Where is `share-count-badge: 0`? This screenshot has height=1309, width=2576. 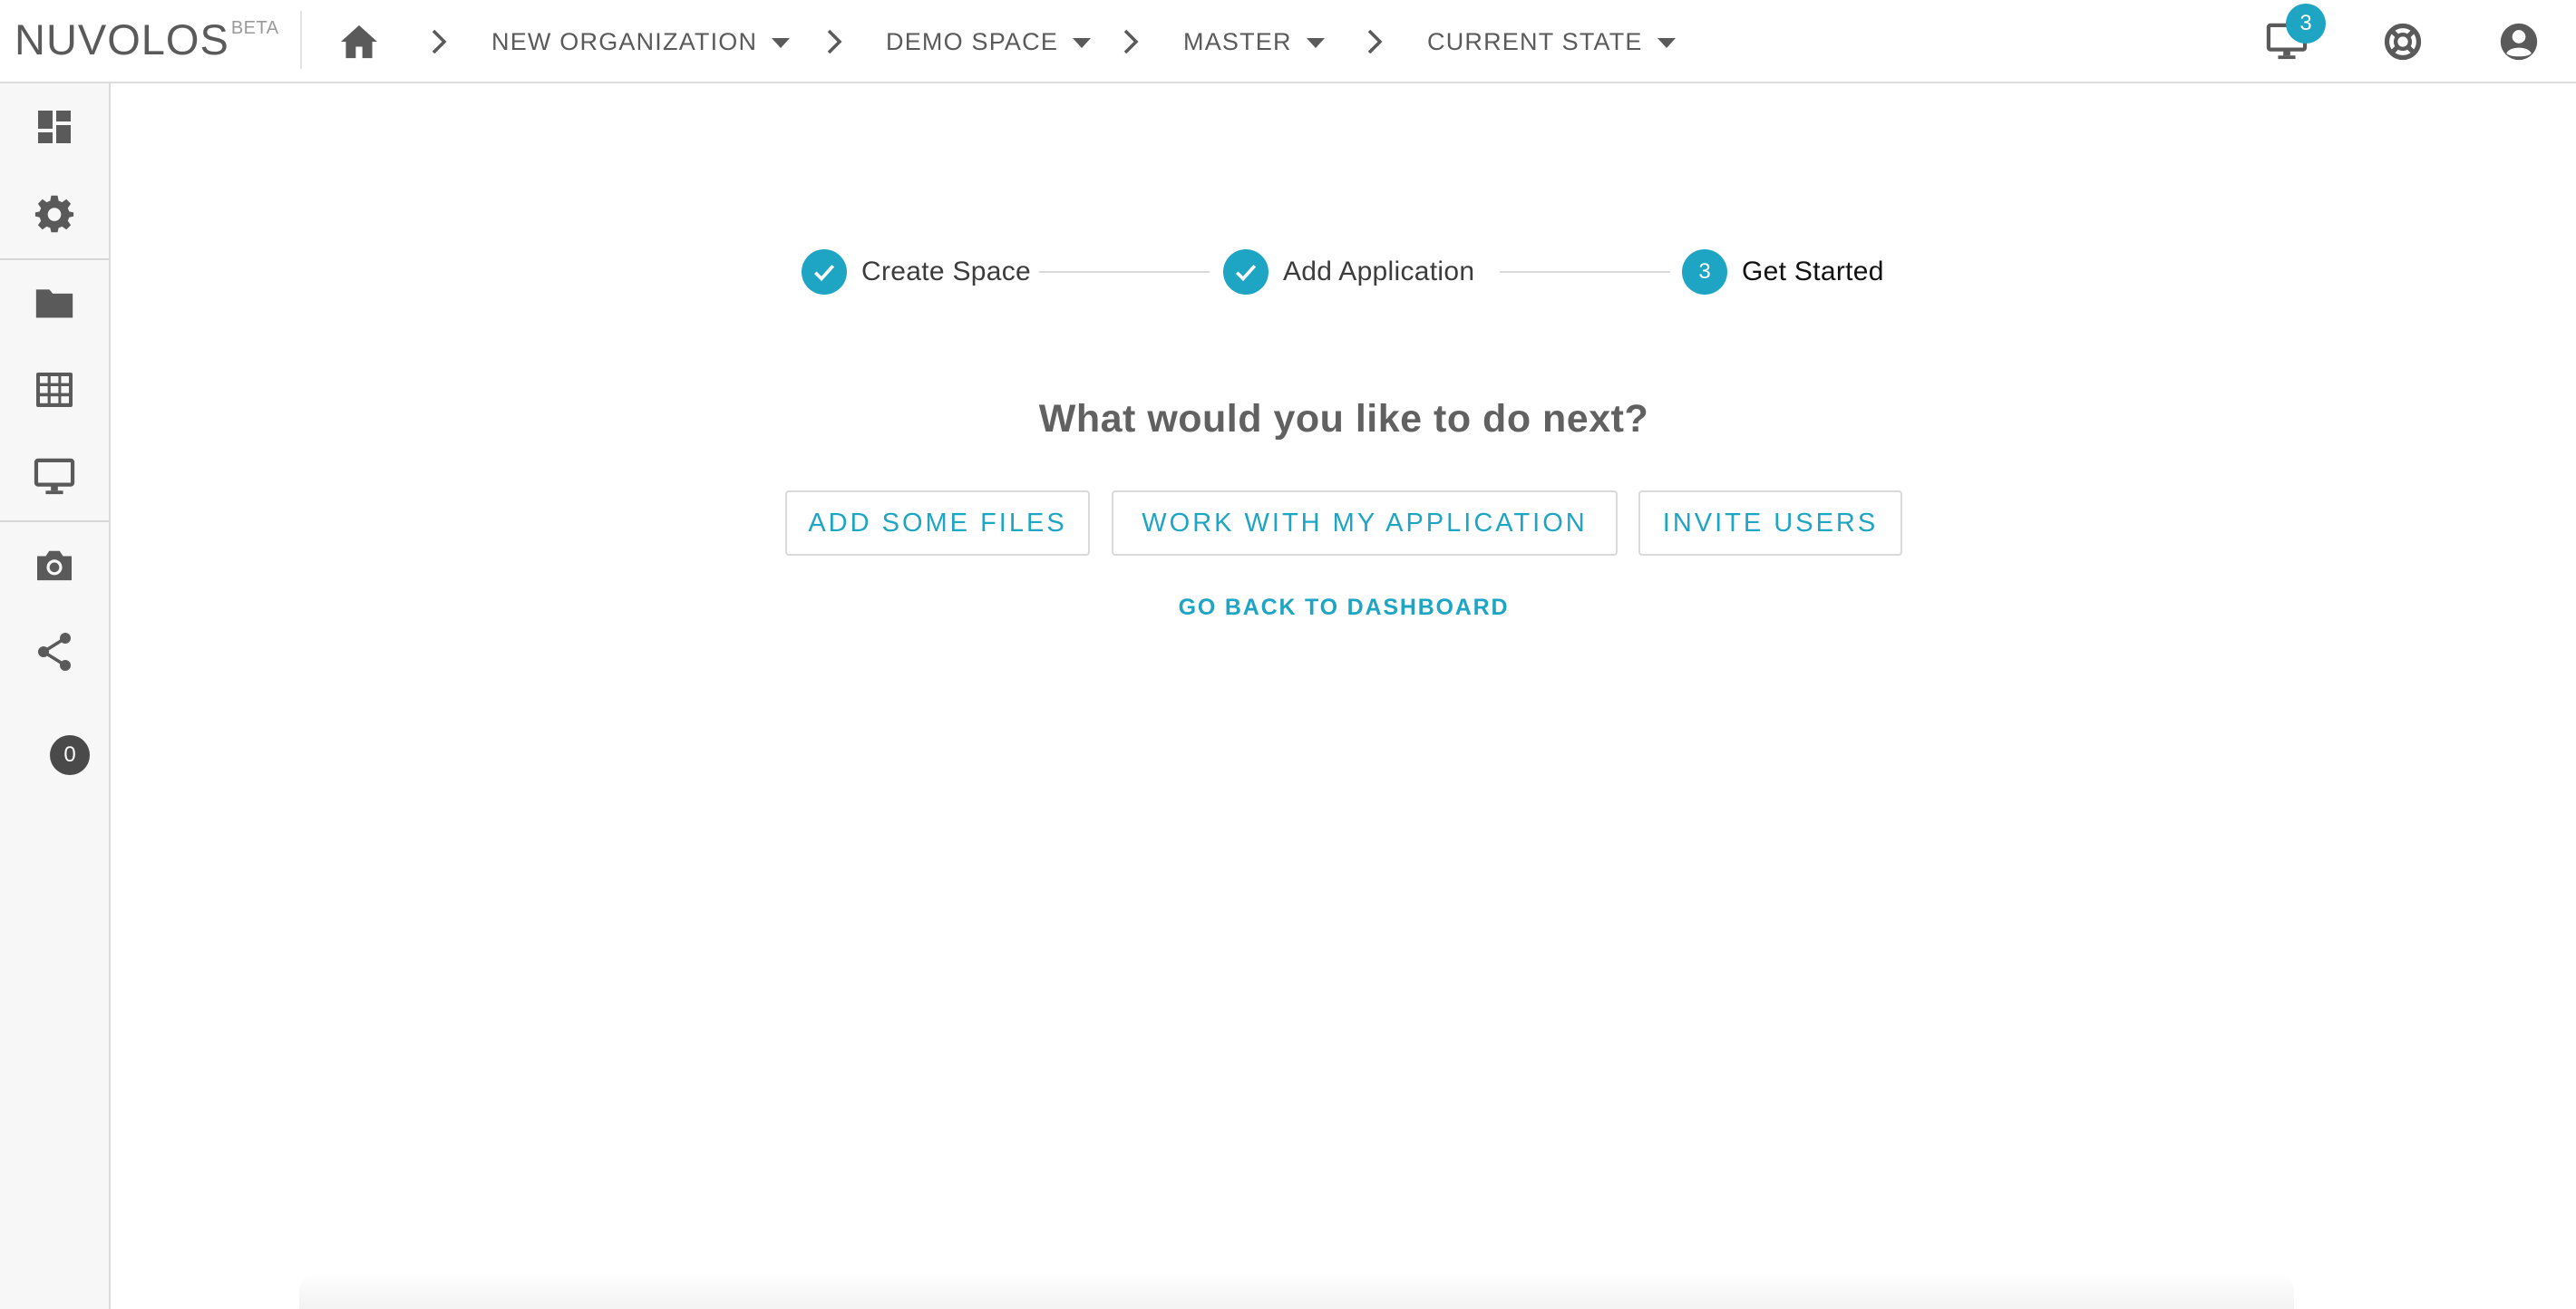
share-count-badge: 0 is located at coordinates (70, 755).